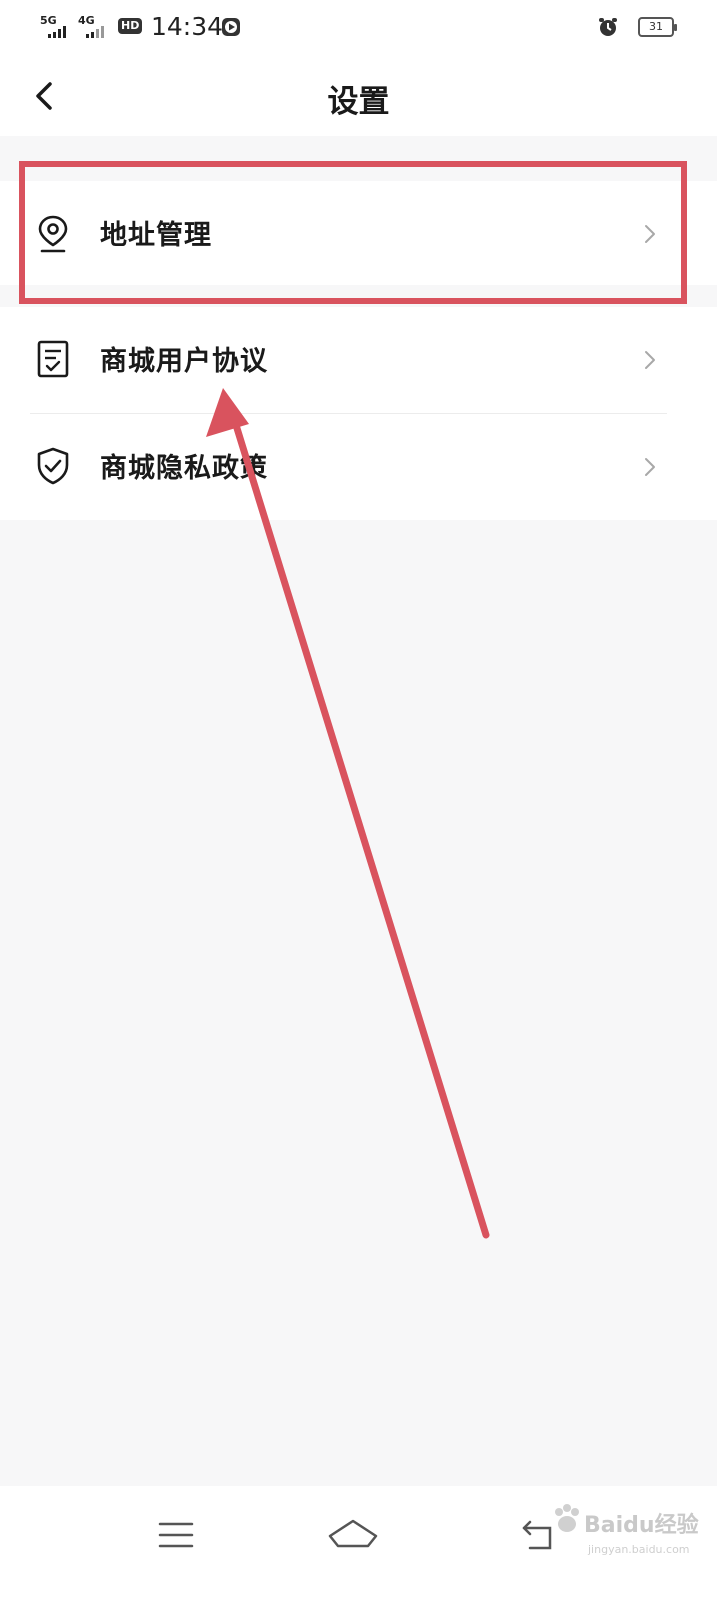 The height and width of the screenshot is (1600, 717). I want to click on location-pin-icon, so click(53, 234).